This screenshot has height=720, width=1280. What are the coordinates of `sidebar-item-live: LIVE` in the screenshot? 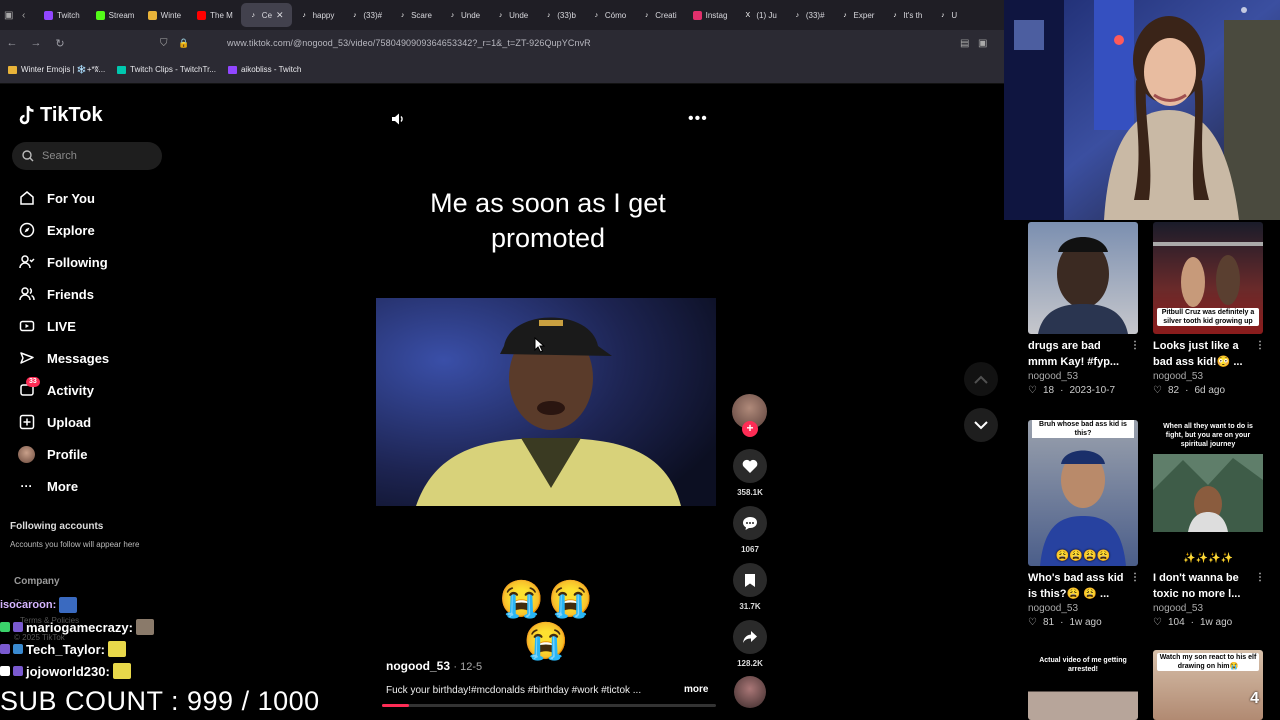 It's located at (98, 326).